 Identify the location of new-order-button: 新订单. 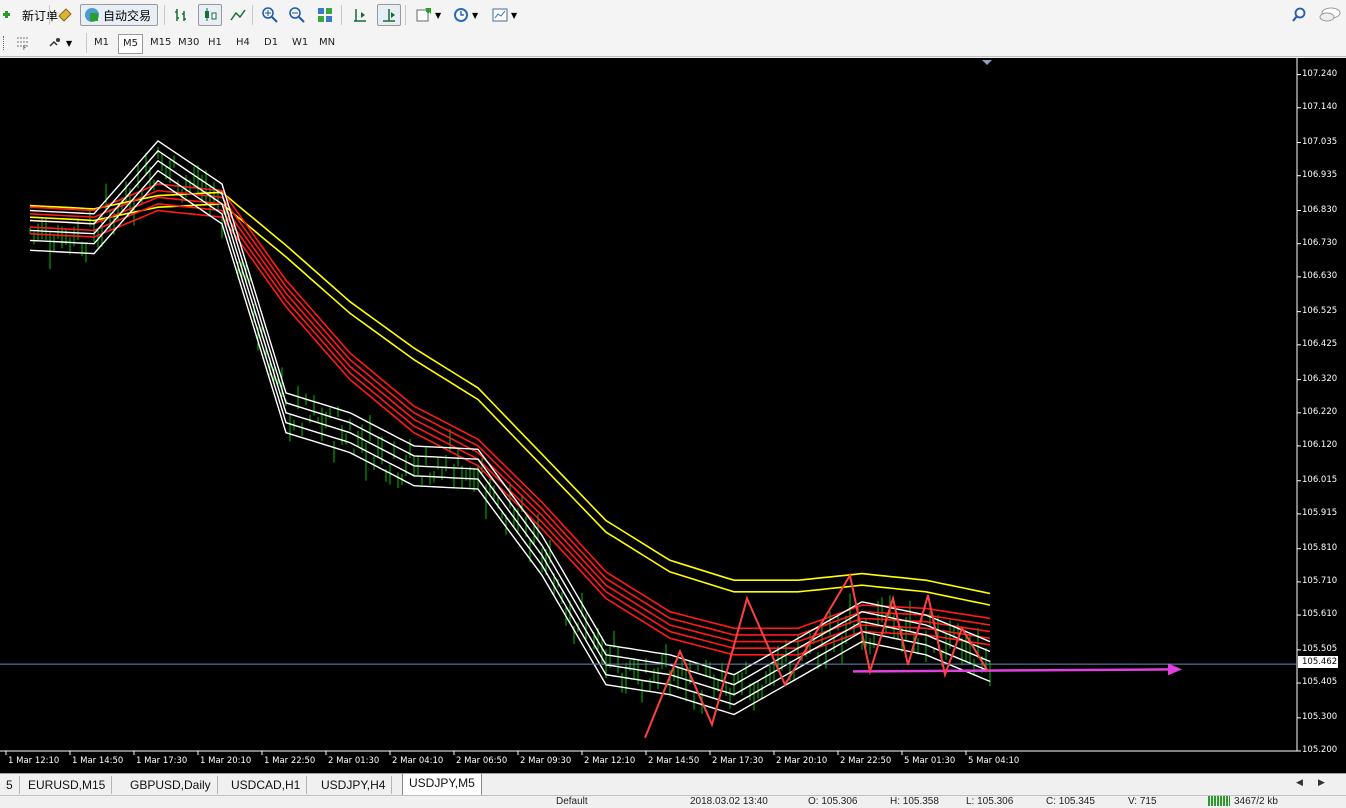
(30, 15).